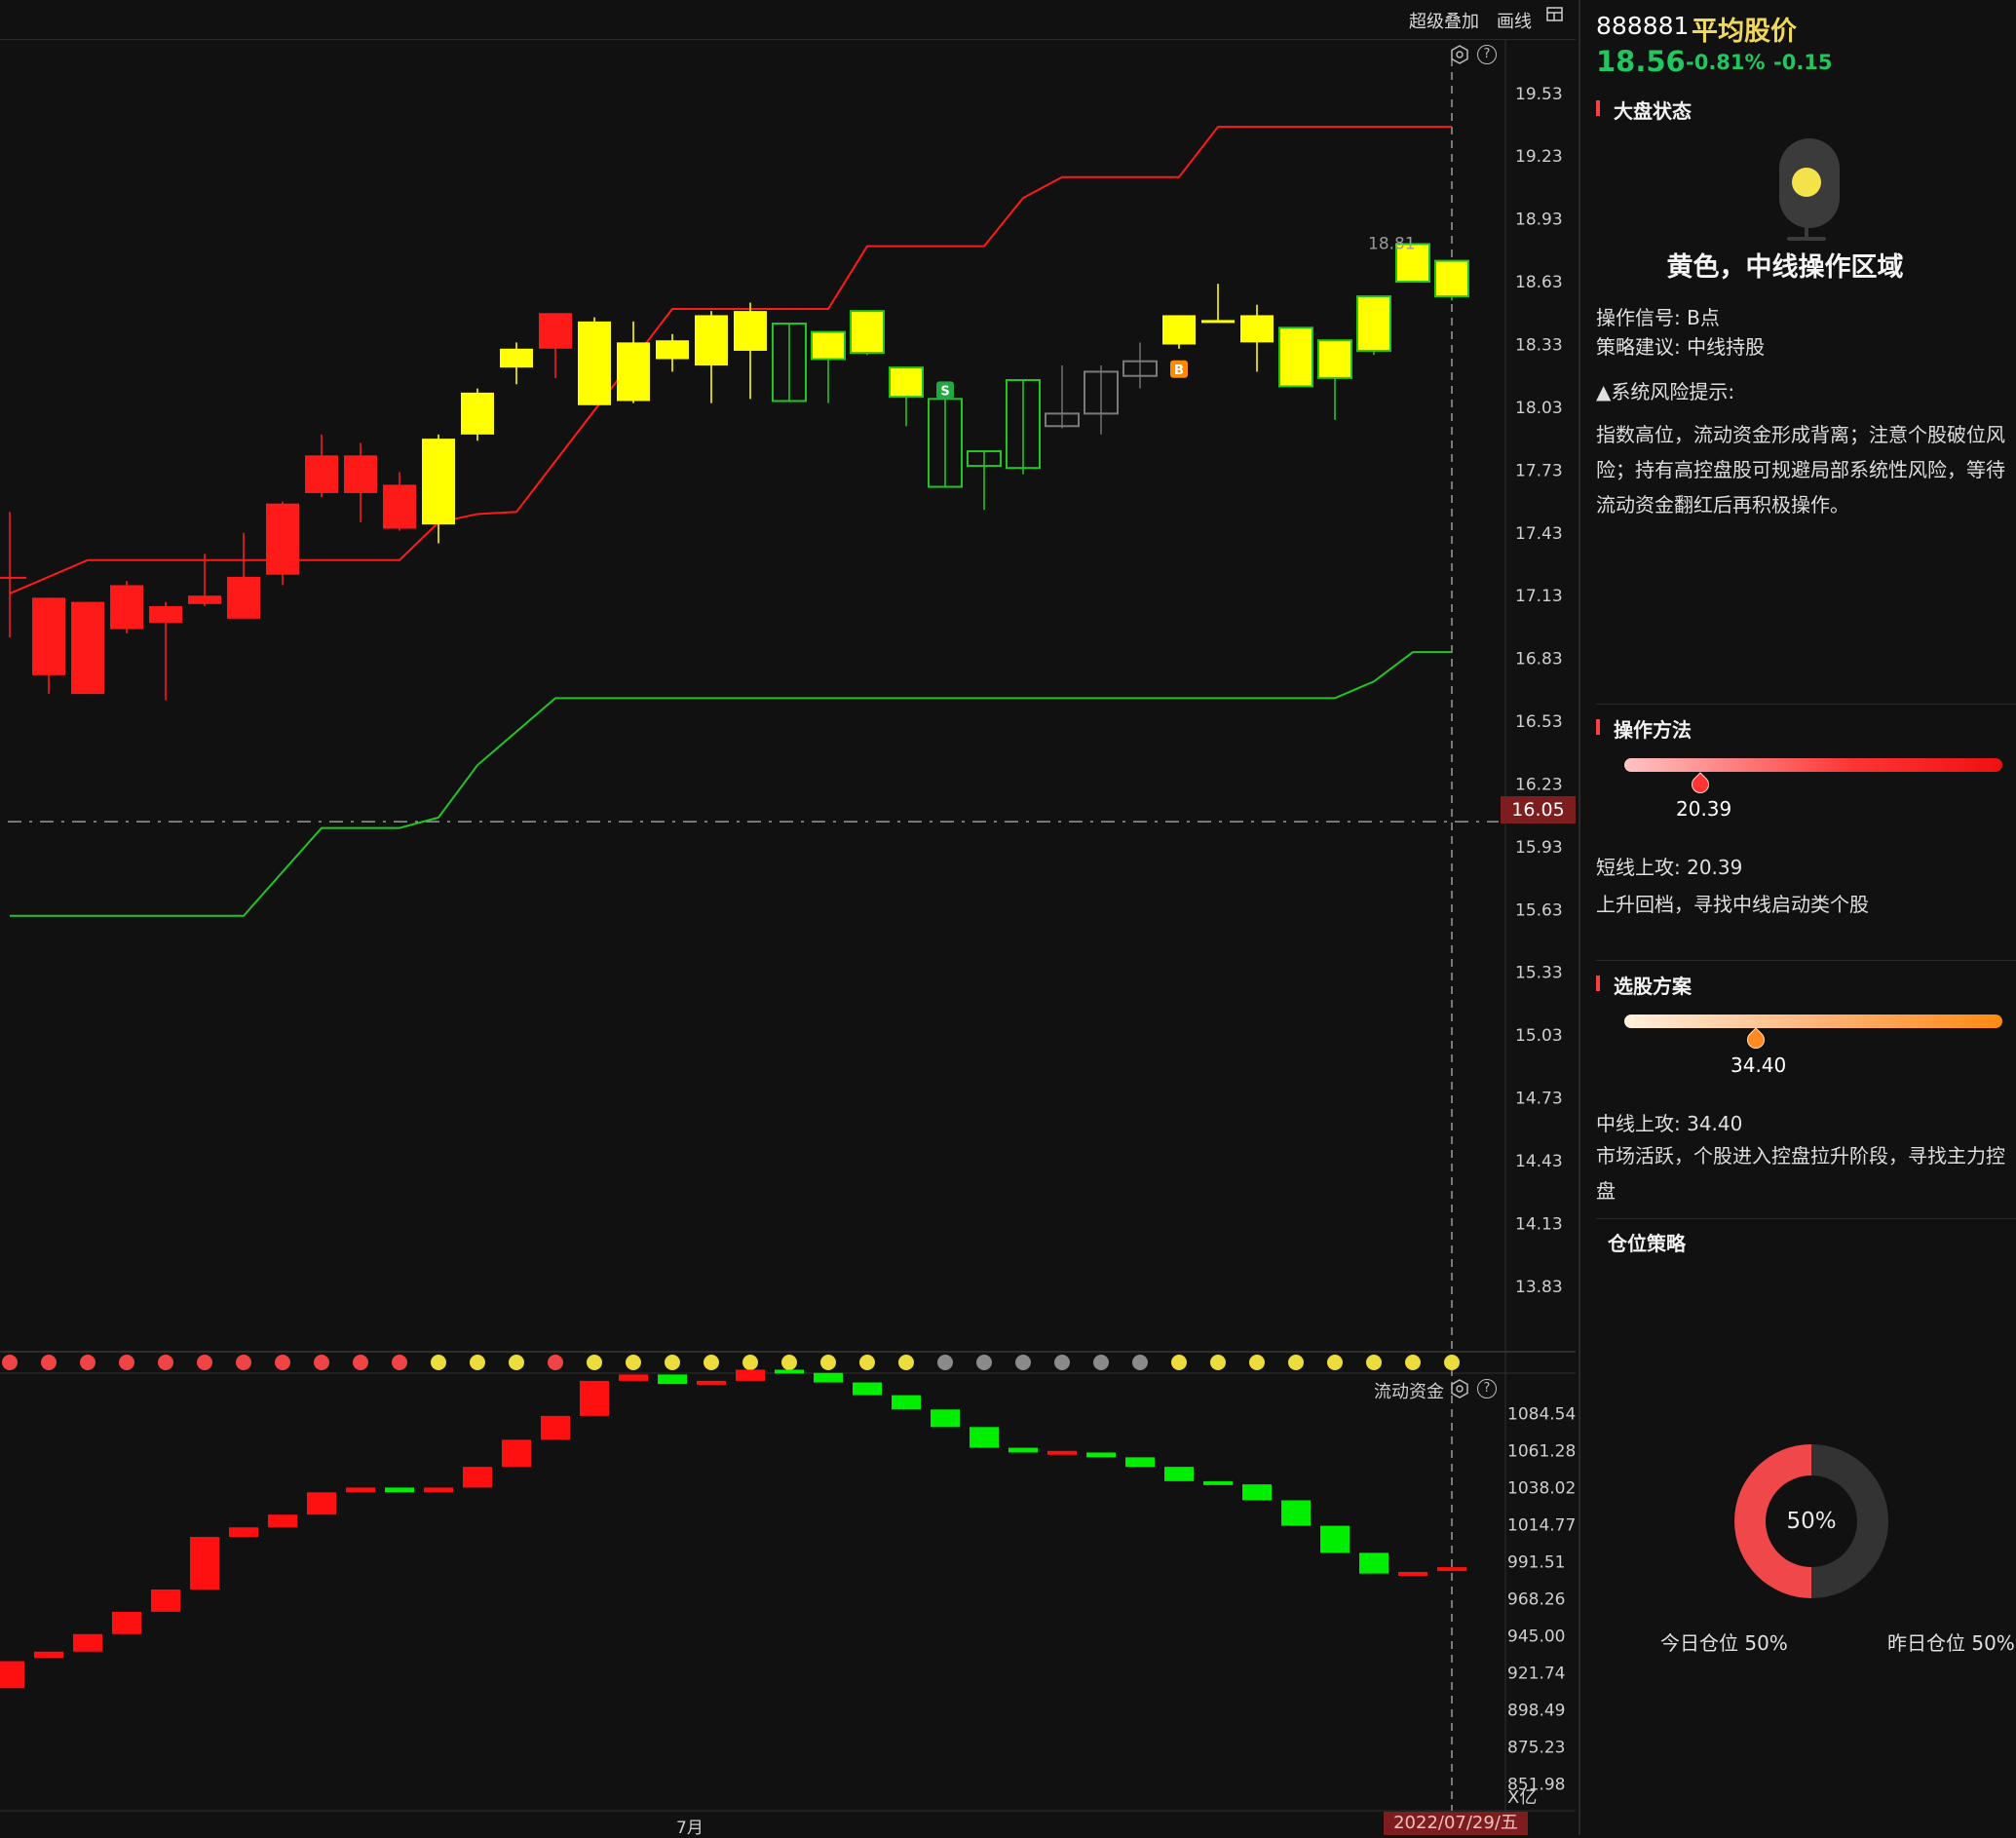  I want to click on overlay-button: 超级叠加, so click(1444, 21).